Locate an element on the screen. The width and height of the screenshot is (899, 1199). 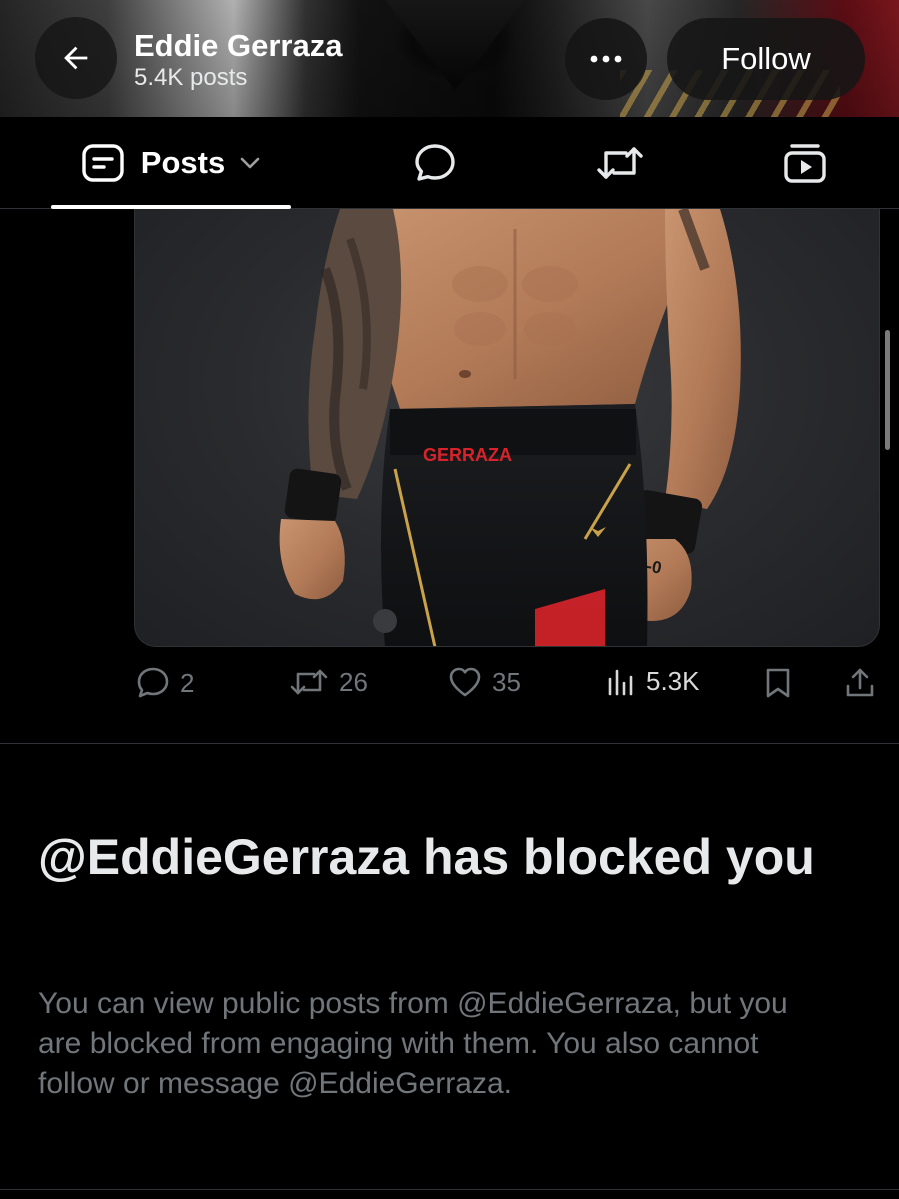
tab-media is located at coordinates (805, 163).